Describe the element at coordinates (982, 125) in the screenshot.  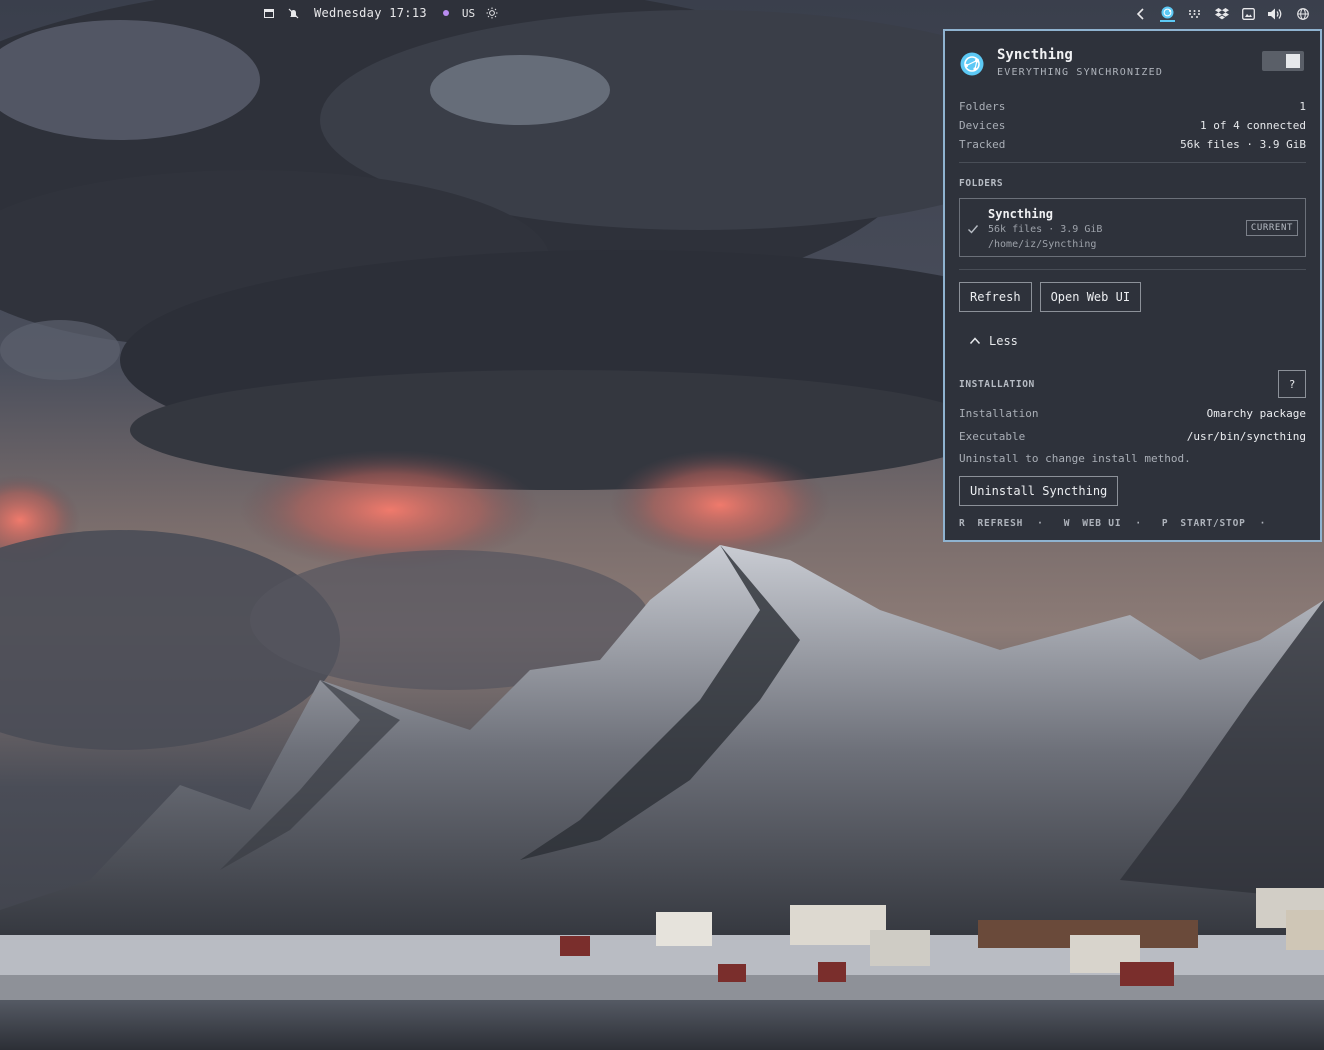
I see `stat-label: Devices` at that location.